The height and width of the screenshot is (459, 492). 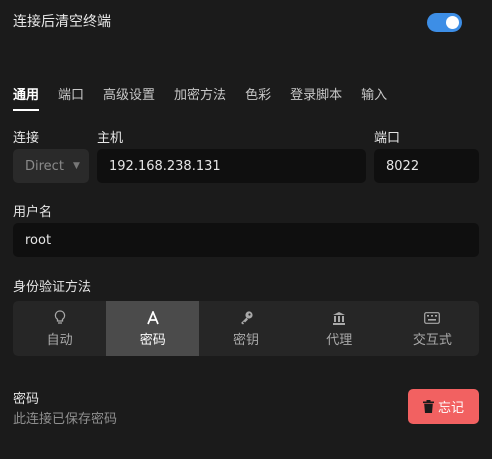 What do you see at coordinates (432, 318) in the screenshot?
I see `keyboard-icon` at bounding box center [432, 318].